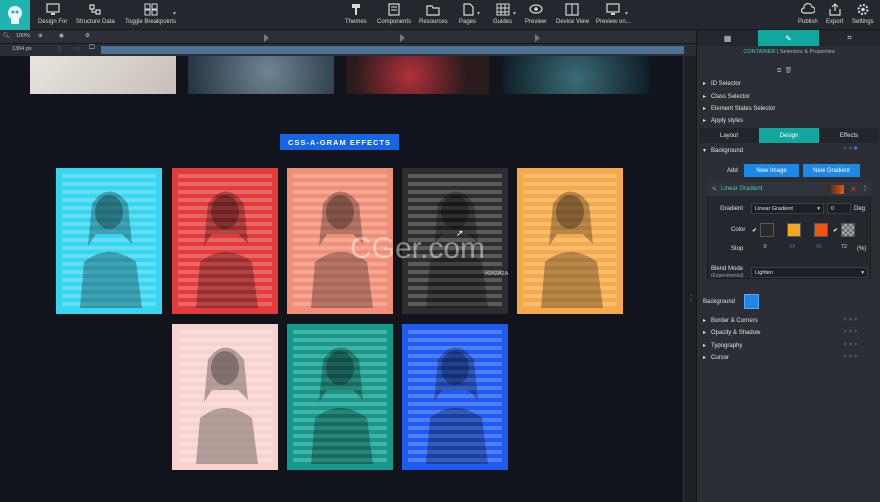  Describe the element at coordinates (732, 171) in the screenshot. I see `add-label: Add` at that location.